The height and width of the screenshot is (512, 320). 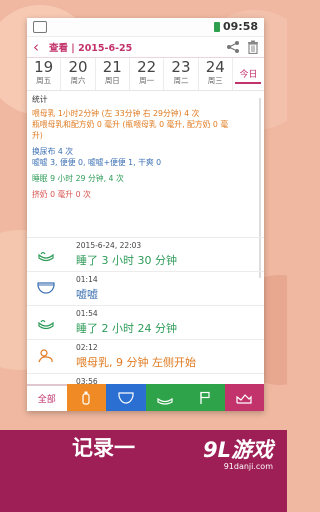 I want to click on breastfeed-icon, so click(x=45, y=356).